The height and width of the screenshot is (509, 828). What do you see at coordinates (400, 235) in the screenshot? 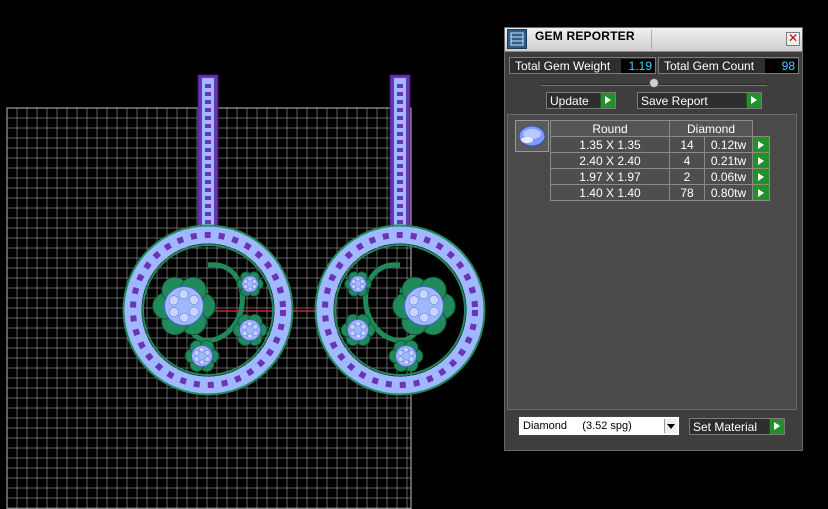
I see `earring-model-right` at bounding box center [400, 235].